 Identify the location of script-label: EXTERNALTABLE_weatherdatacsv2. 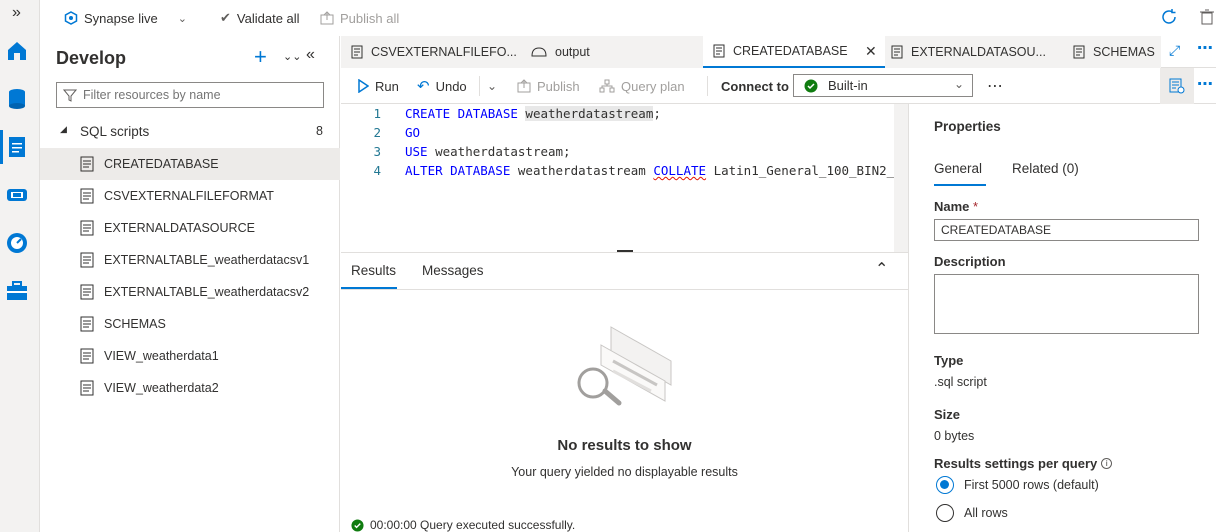
(207, 292).